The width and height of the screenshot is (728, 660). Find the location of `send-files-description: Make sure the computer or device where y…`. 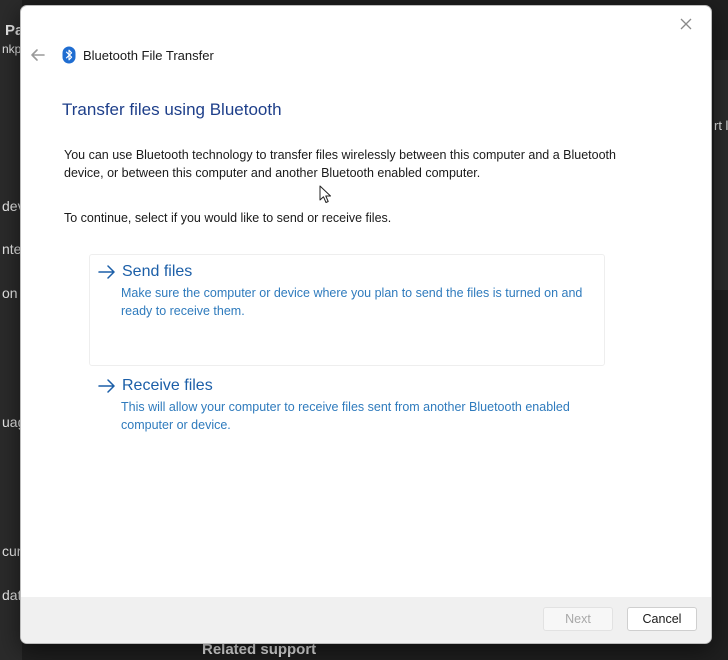

send-files-description: Make sure the computer or device where y… is located at coordinates (352, 302).